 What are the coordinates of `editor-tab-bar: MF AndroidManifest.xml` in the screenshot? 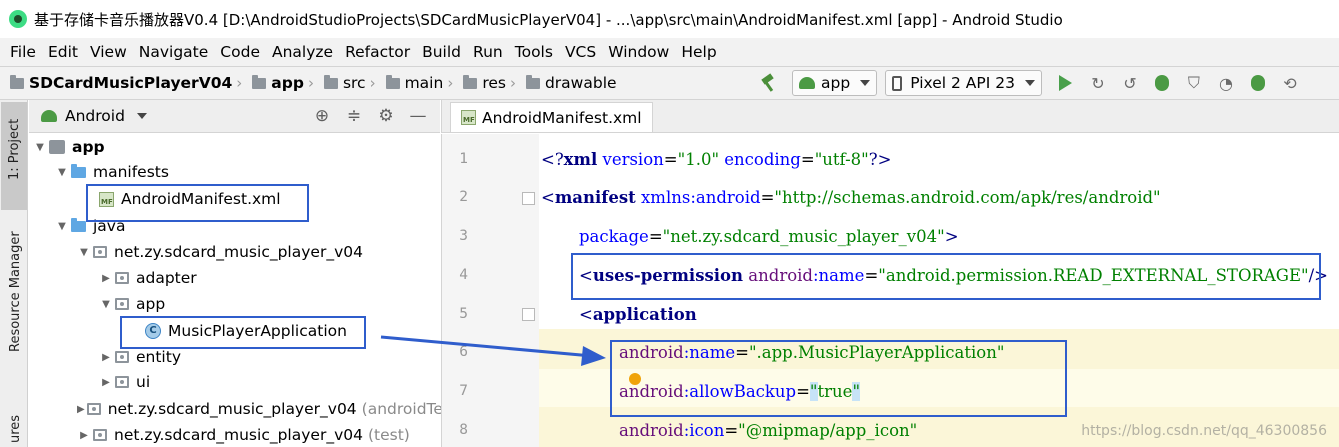 It's located at (890, 116).